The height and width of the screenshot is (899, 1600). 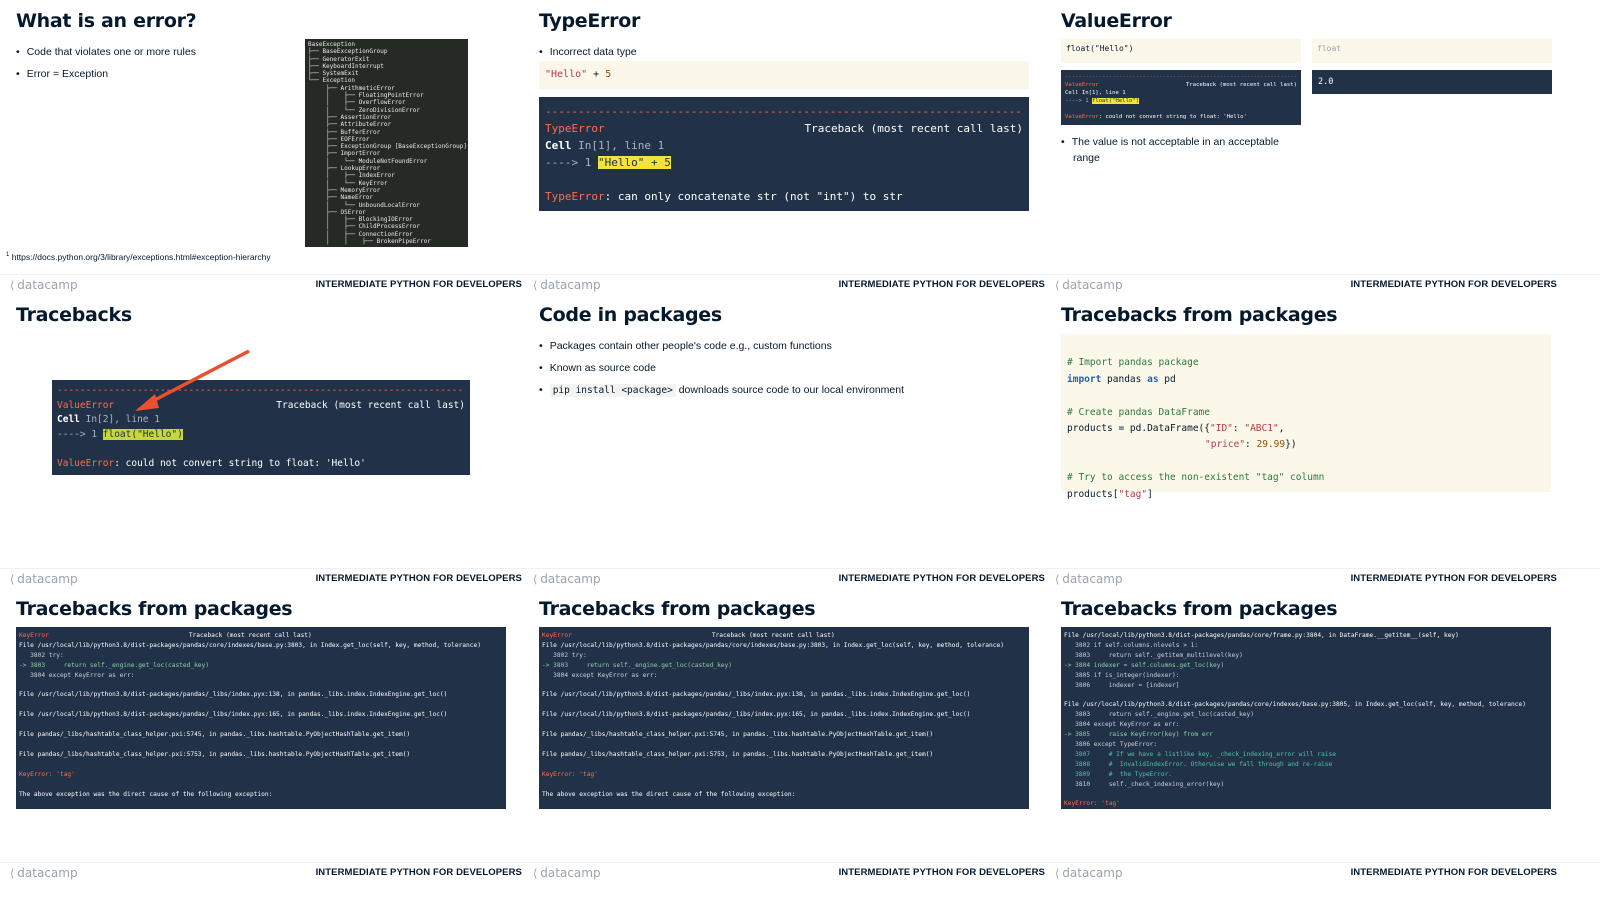 What do you see at coordinates (341, 198) in the screenshot?
I see `tree-line: ├── NameError` at bounding box center [341, 198].